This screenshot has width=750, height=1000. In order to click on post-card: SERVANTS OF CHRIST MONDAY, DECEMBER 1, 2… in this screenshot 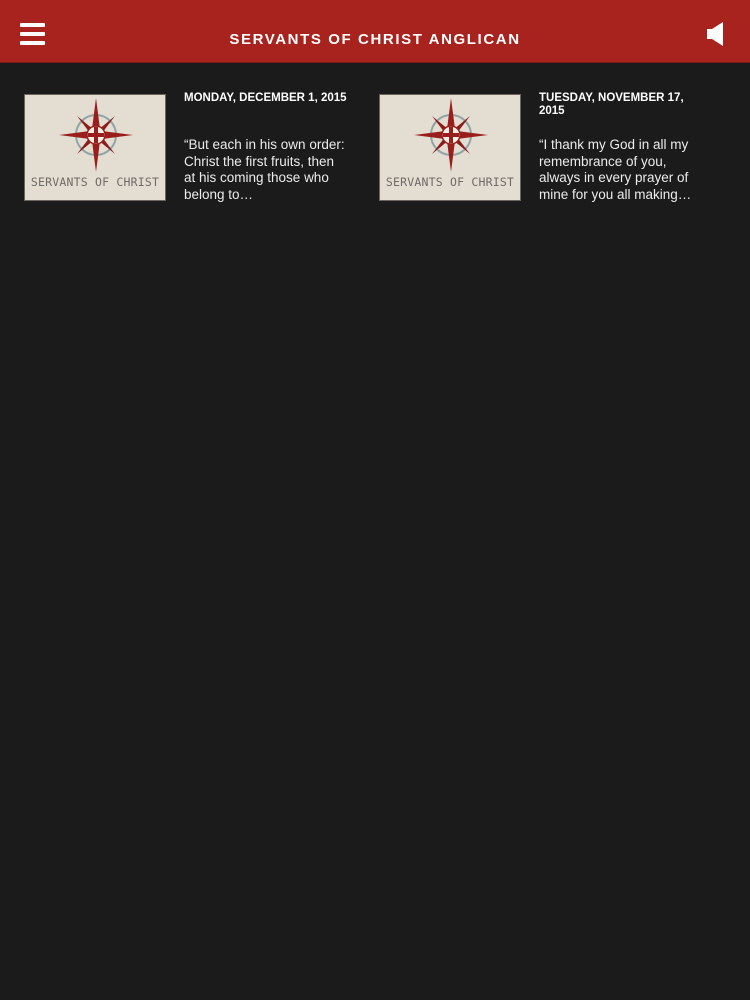, I will do `click(189, 150)`.